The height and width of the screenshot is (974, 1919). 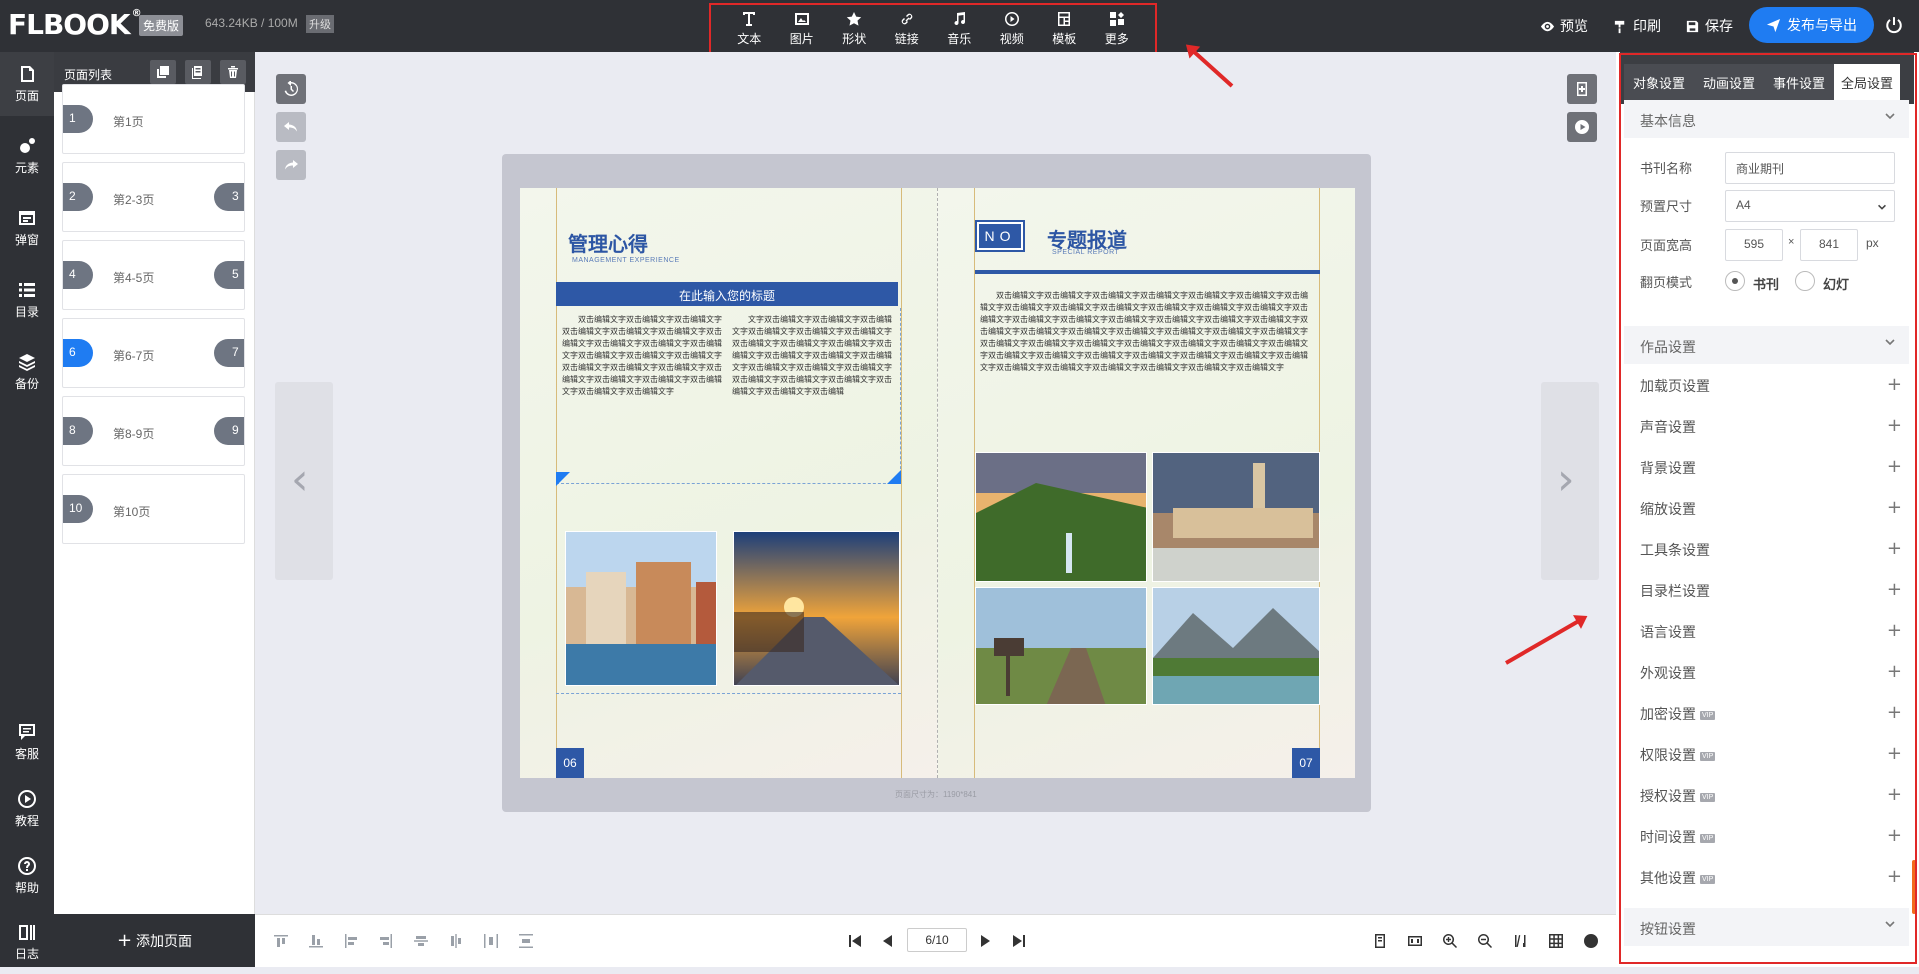 I want to click on photo-mountain-lake, so click(x=1236, y=646).